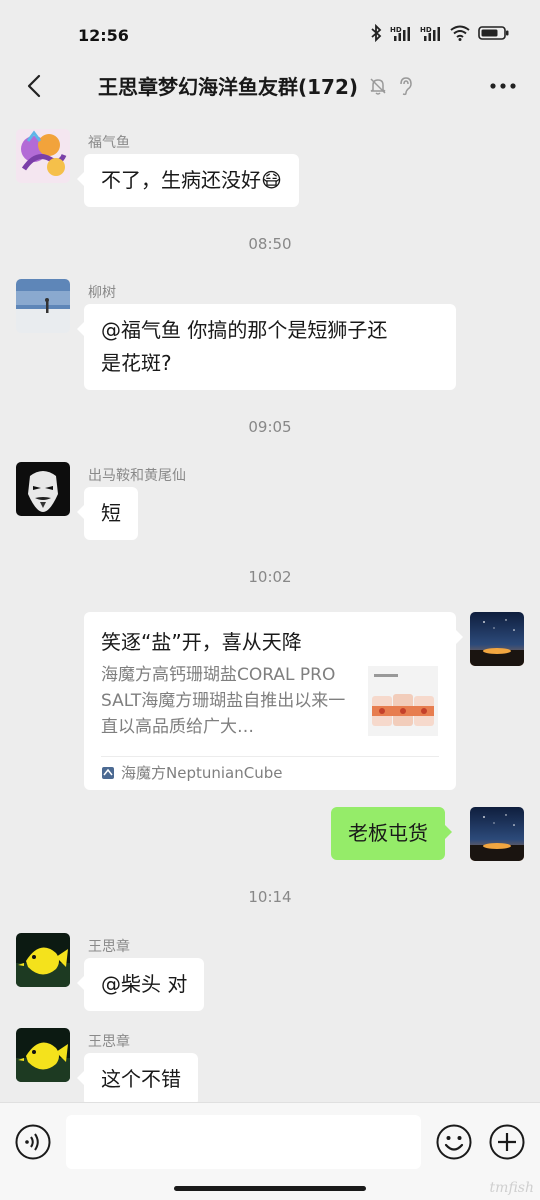 The width and height of the screenshot is (540, 1200). Describe the element at coordinates (376, 33) in the screenshot. I see `bluetooth-icon` at that location.